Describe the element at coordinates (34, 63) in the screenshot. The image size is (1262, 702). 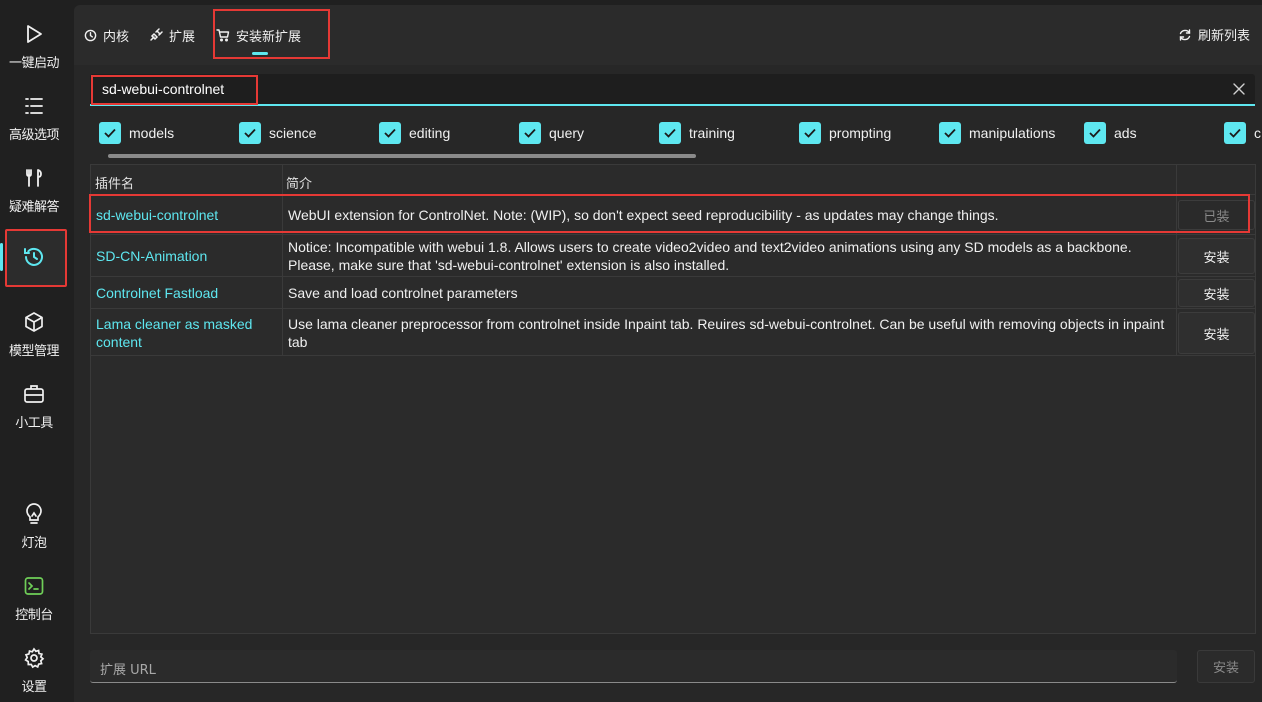
I see `sidebar-item-label: 一键启动` at that location.